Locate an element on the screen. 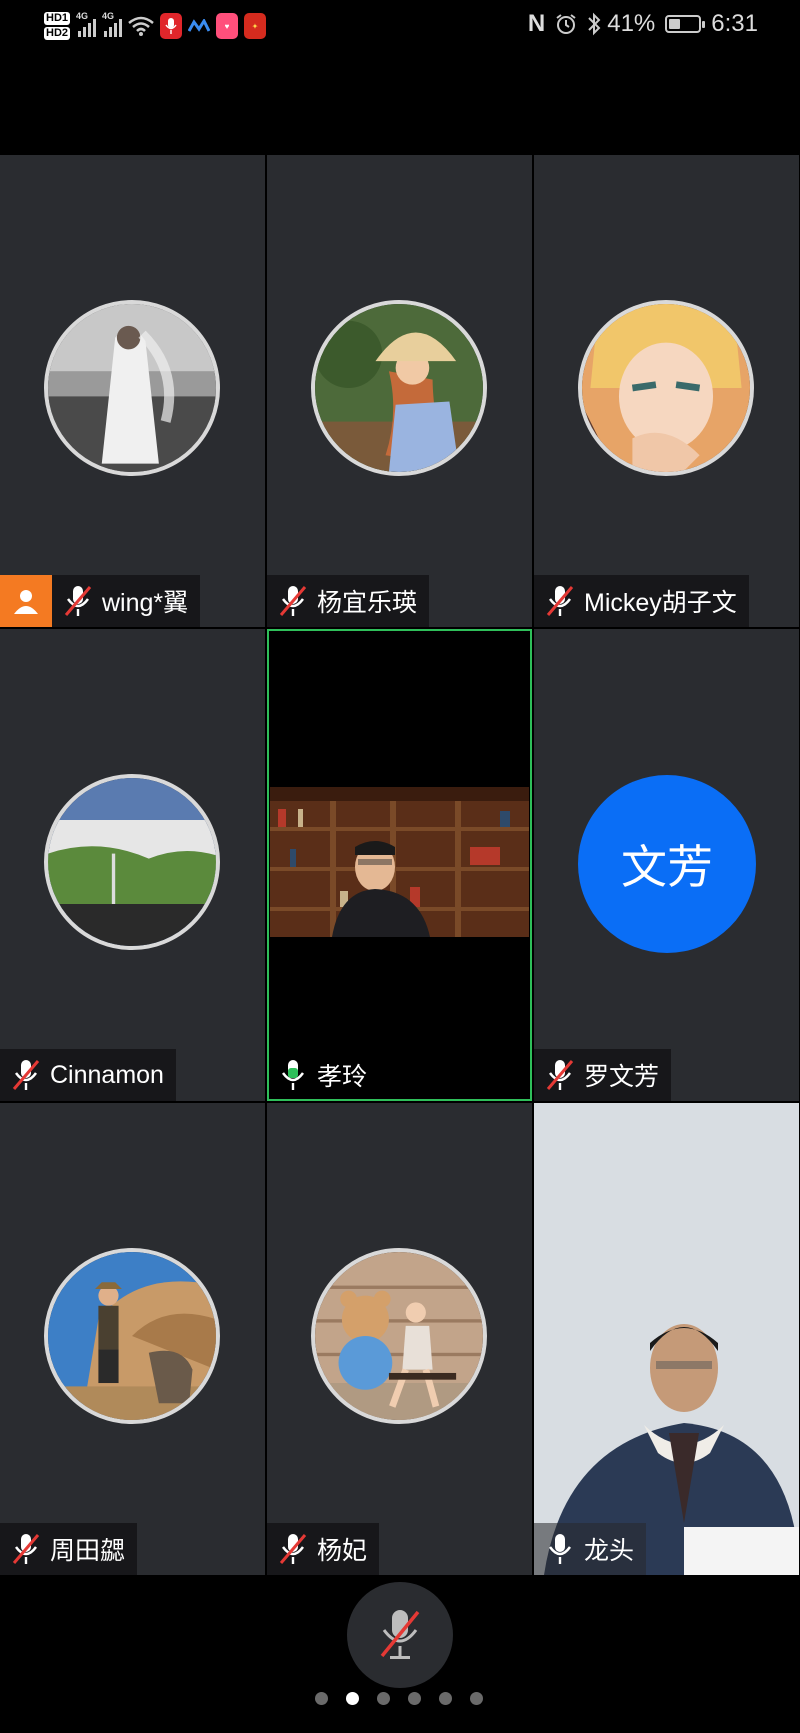  participant-tile: 周田勰 is located at coordinates (132, 1339).